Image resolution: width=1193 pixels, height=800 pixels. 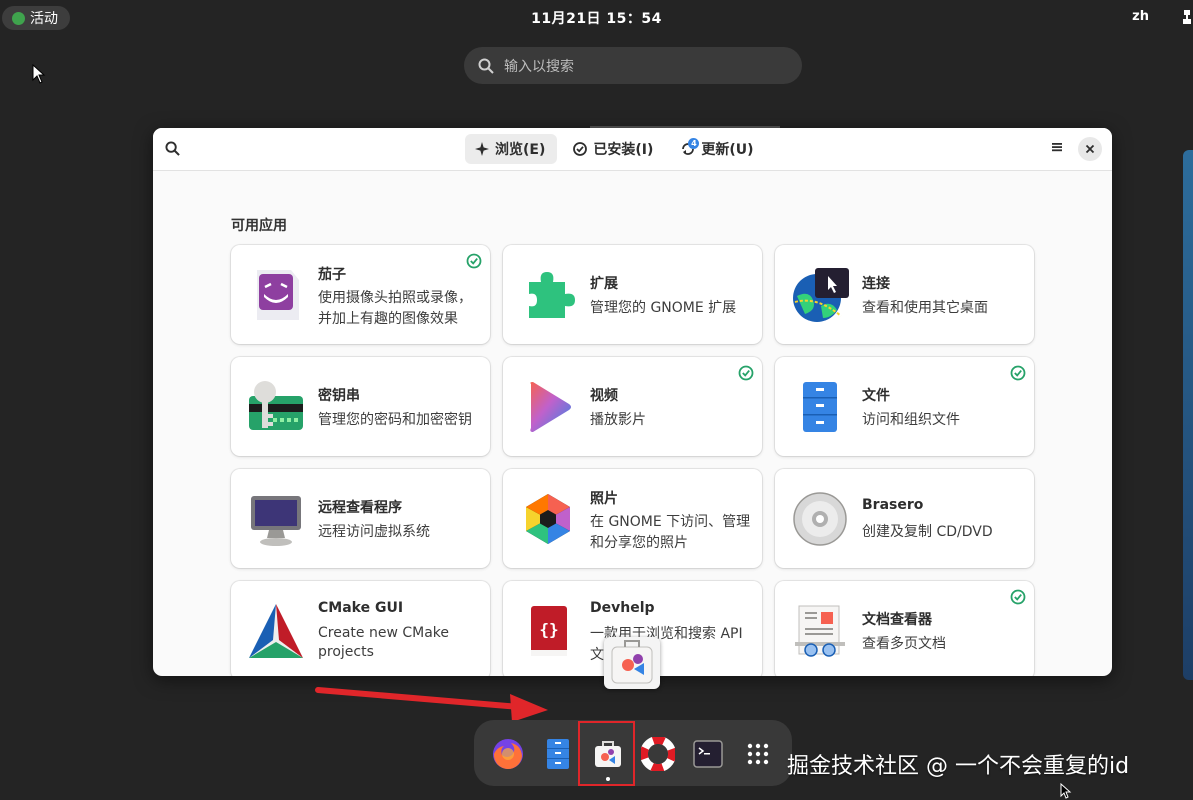 What do you see at coordinates (670, 532) in the screenshot?
I see `app-description: 在 GNOME 下访问、管理 和分享您的照片` at bounding box center [670, 532].